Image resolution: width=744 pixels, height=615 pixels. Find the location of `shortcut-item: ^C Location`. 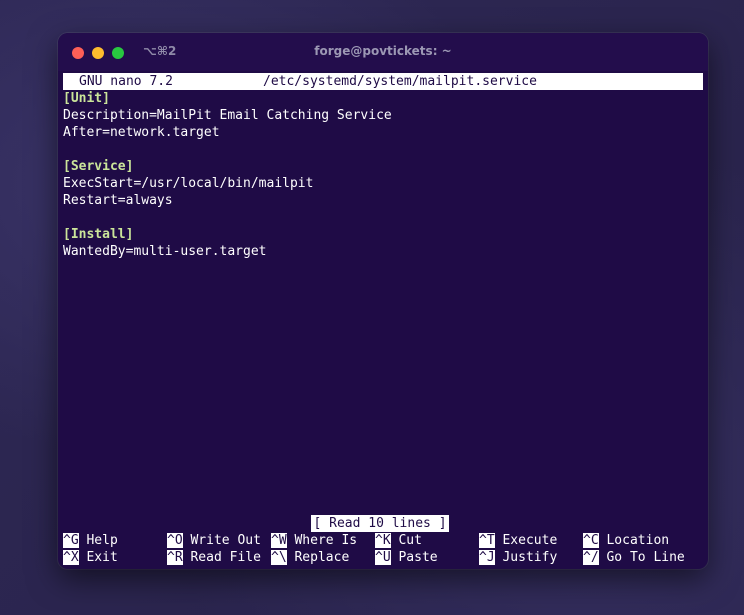

shortcut-item: ^C Location is located at coordinates (626, 540).